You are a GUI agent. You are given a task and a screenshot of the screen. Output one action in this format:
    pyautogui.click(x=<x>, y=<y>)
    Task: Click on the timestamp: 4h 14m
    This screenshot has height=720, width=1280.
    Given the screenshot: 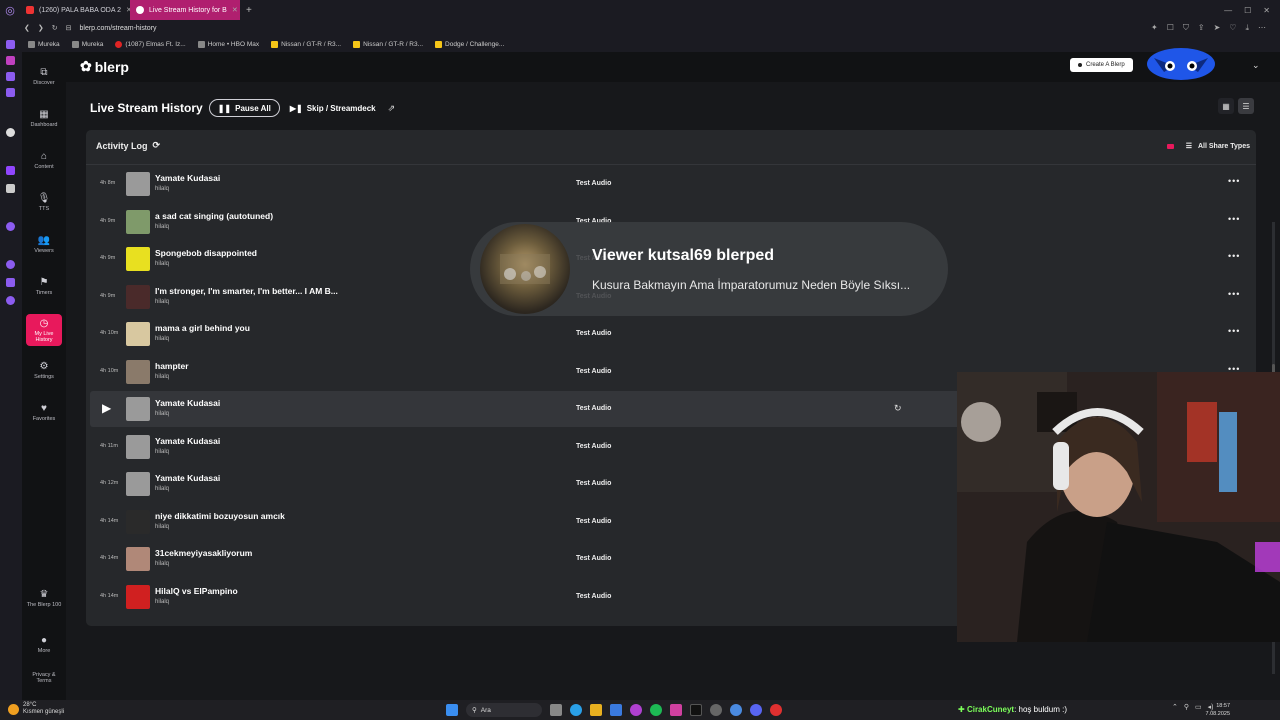 What is the action you would take?
    pyautogui.click(x=109, y=595)
    